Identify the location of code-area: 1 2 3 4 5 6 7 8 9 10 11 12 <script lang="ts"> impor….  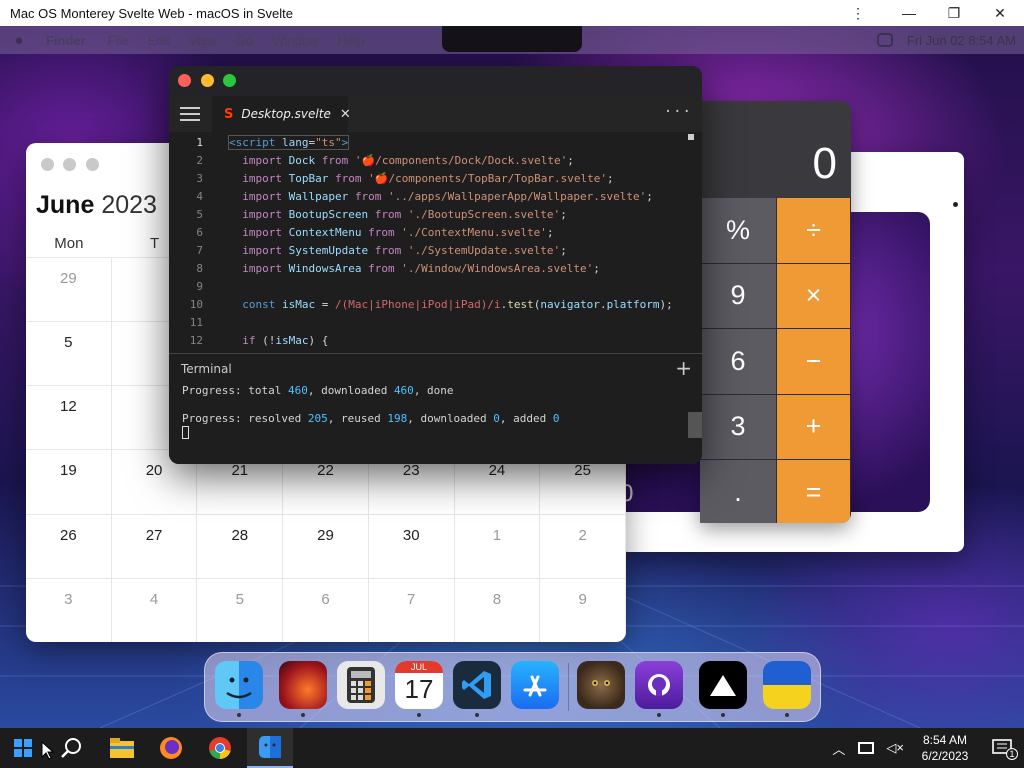
(435, 242).